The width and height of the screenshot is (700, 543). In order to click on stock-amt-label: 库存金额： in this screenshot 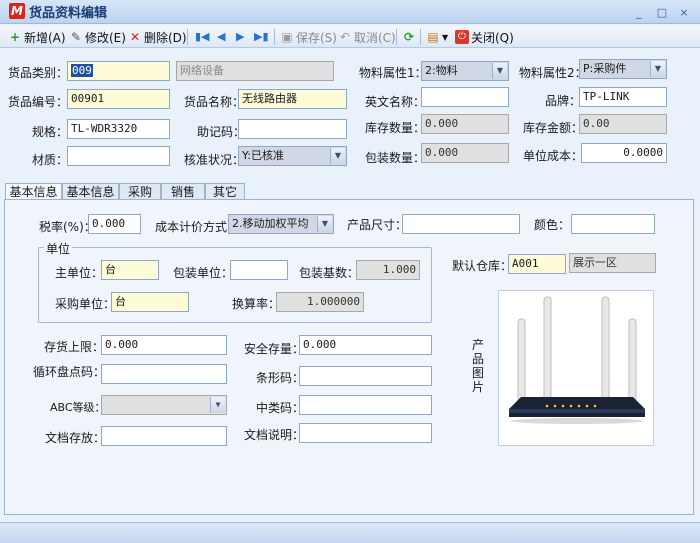, I will do `click(553, 128)`.